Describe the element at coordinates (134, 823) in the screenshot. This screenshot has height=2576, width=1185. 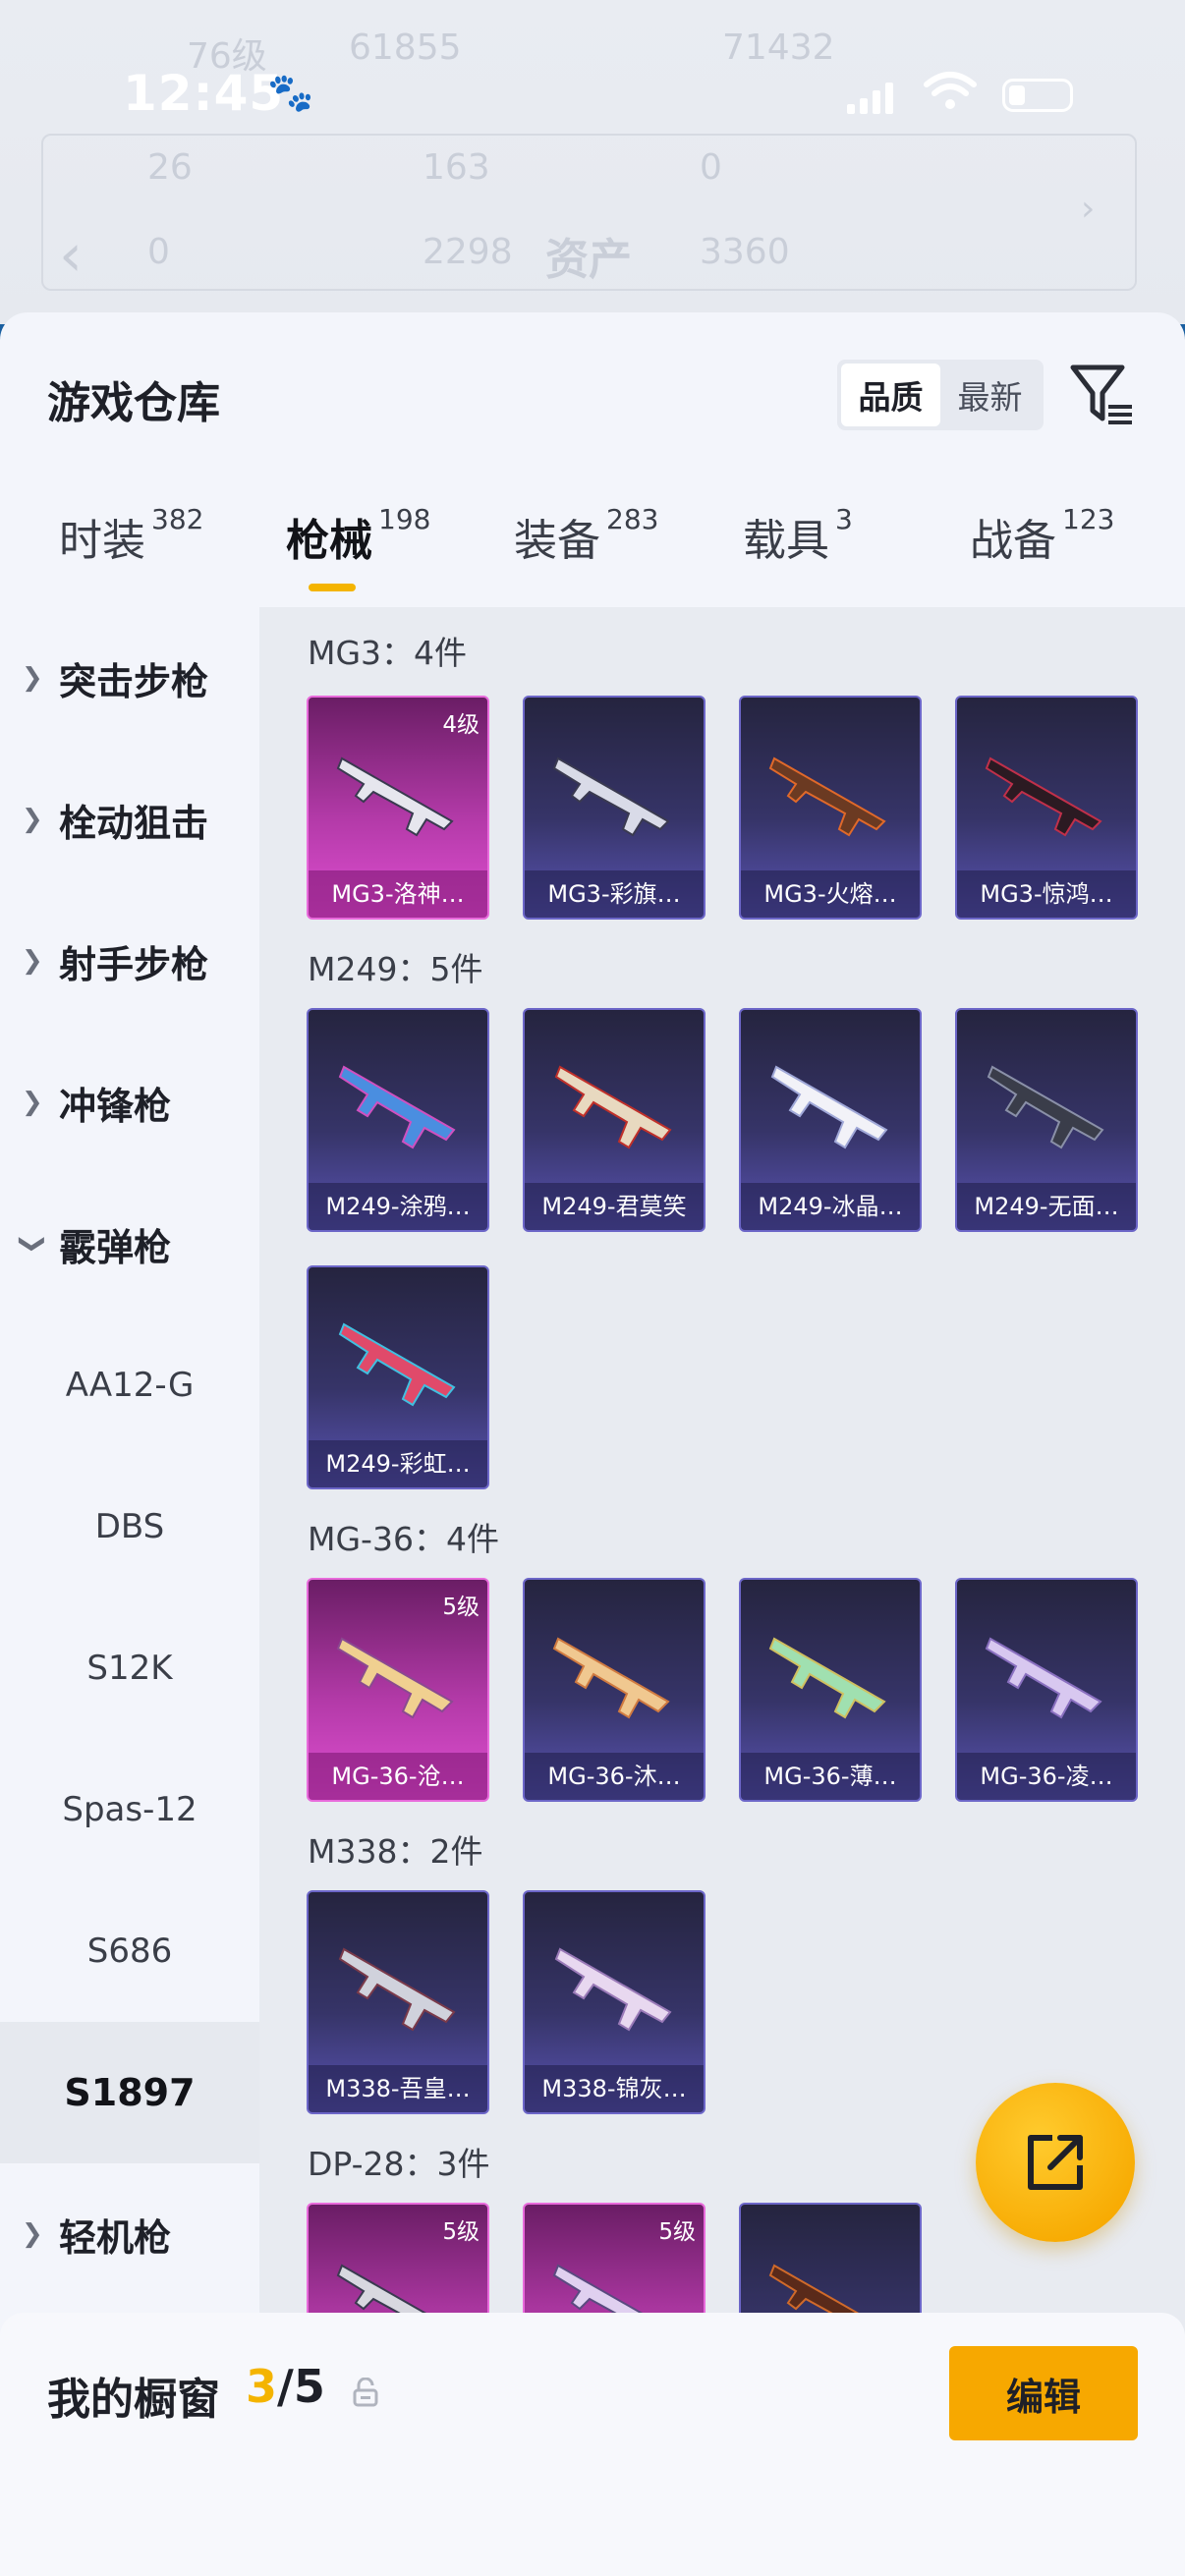
I see `category-label: 栓动狙击` at that location.